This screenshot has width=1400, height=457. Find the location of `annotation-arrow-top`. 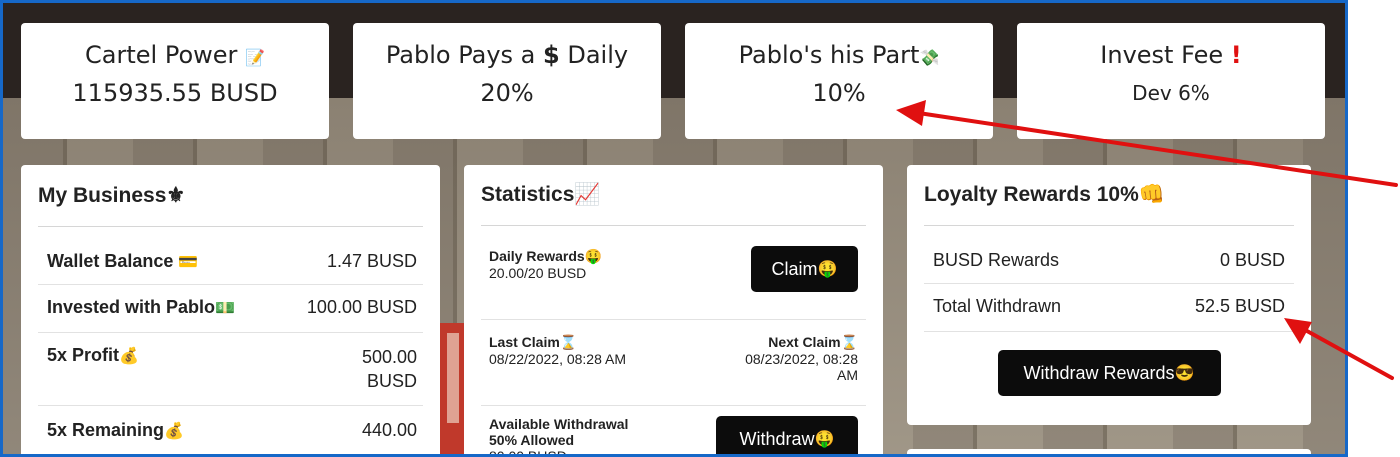

annotation-arrow-top is located at coordinates (1154, 148).